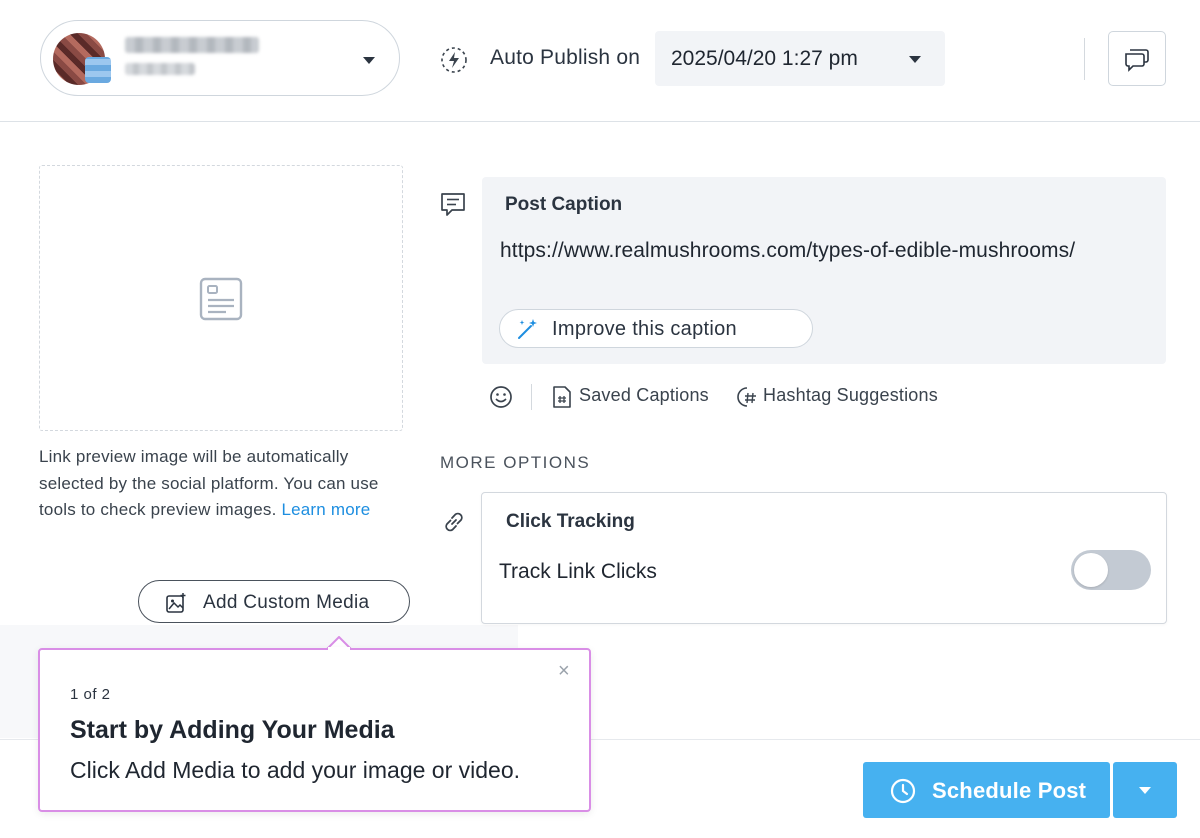 This screenshot has height=838, width=1200. I want to click on schedule-datetime-select: 2025/04/20 1:27 pm, so click(800, 58).